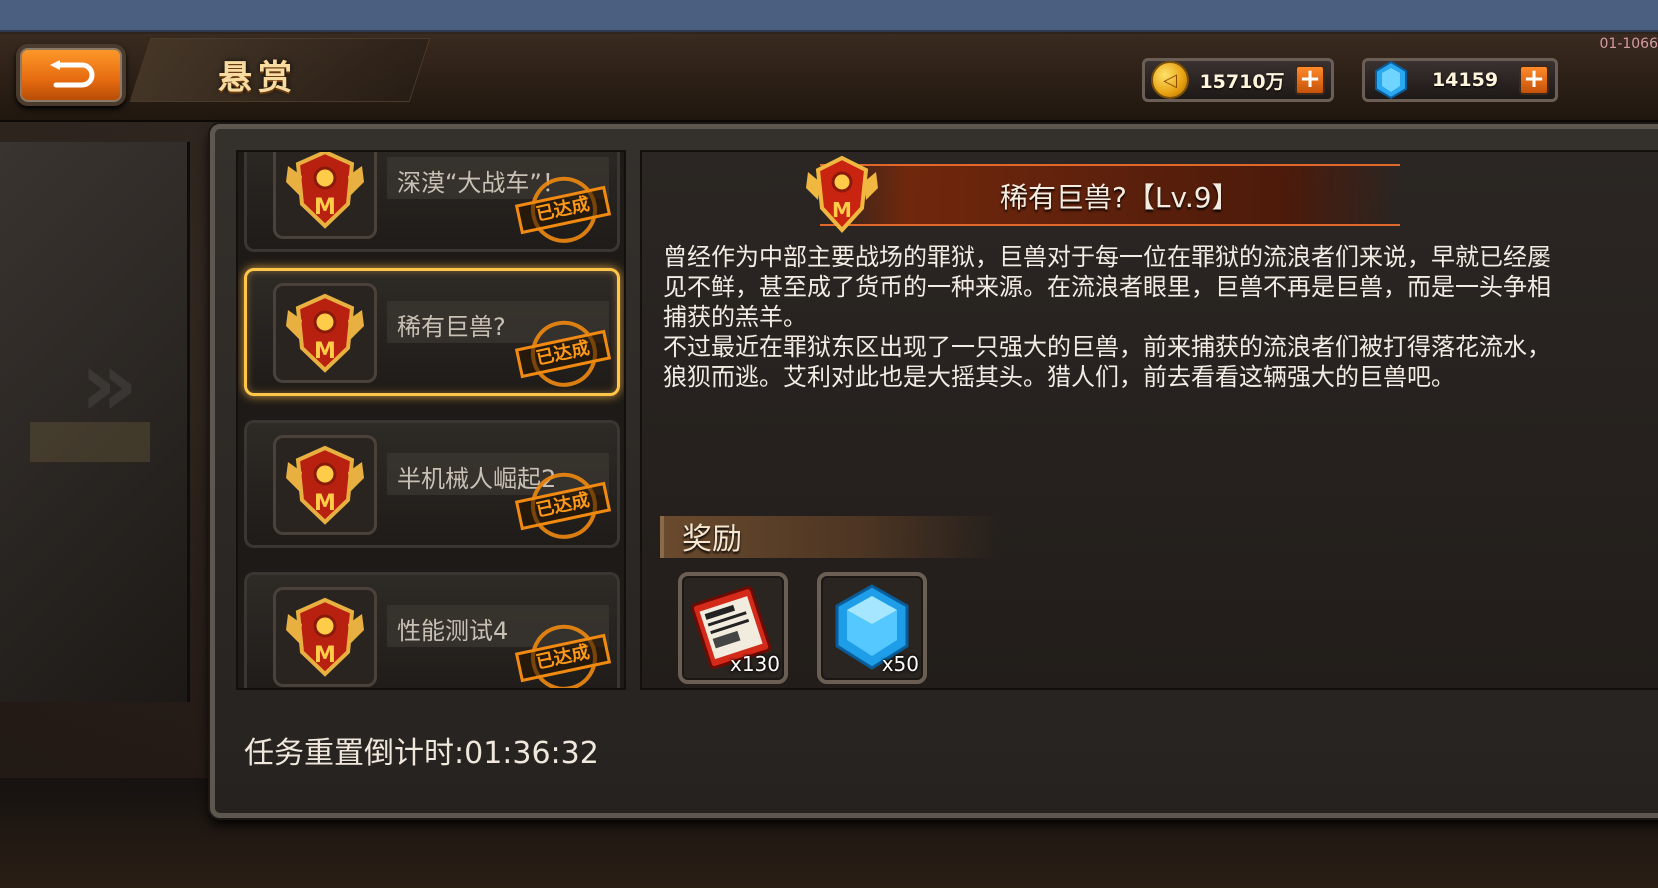  I want to click on gold-currency-display: ◁ 15710万 +, so click(1238, 80).